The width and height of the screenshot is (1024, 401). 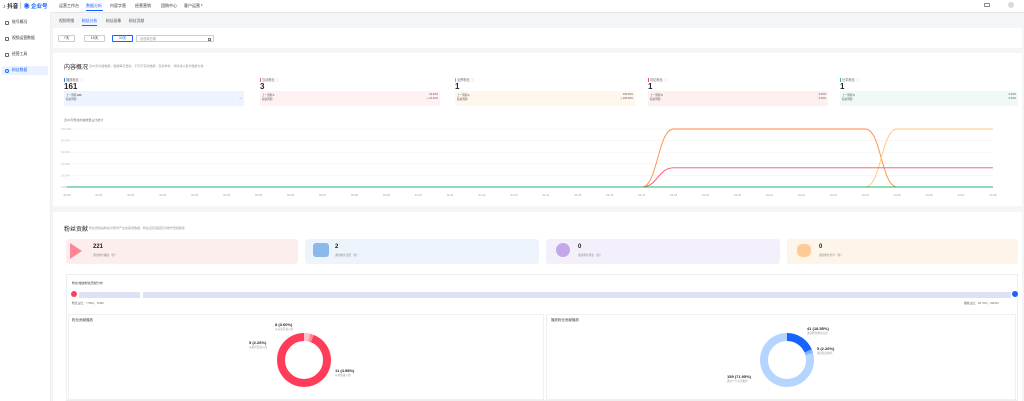 What do you see at coordinates (258, 344) in the screenshot?
I see `donut-left-label-2: 5 (2.26%) 从推荐页进入的` at bounding box center [258, 344].